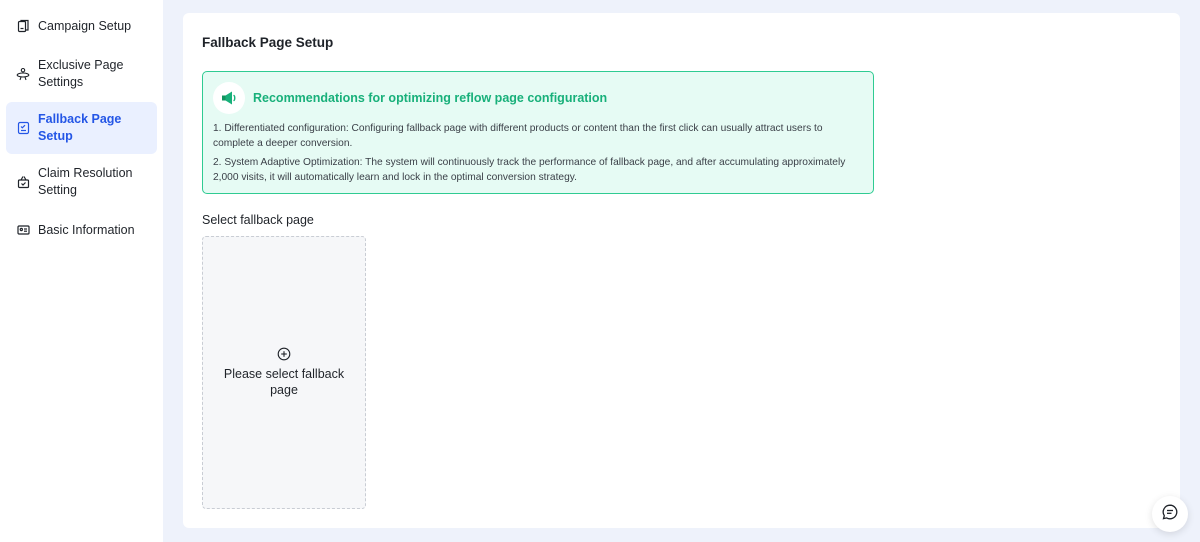 This screenshot has height=542, width=1200. What do you see at coordinates (258, 220) in the screenshot?
I see `select-fallback-label: Select fallback page` at bounding box center [258, 220].